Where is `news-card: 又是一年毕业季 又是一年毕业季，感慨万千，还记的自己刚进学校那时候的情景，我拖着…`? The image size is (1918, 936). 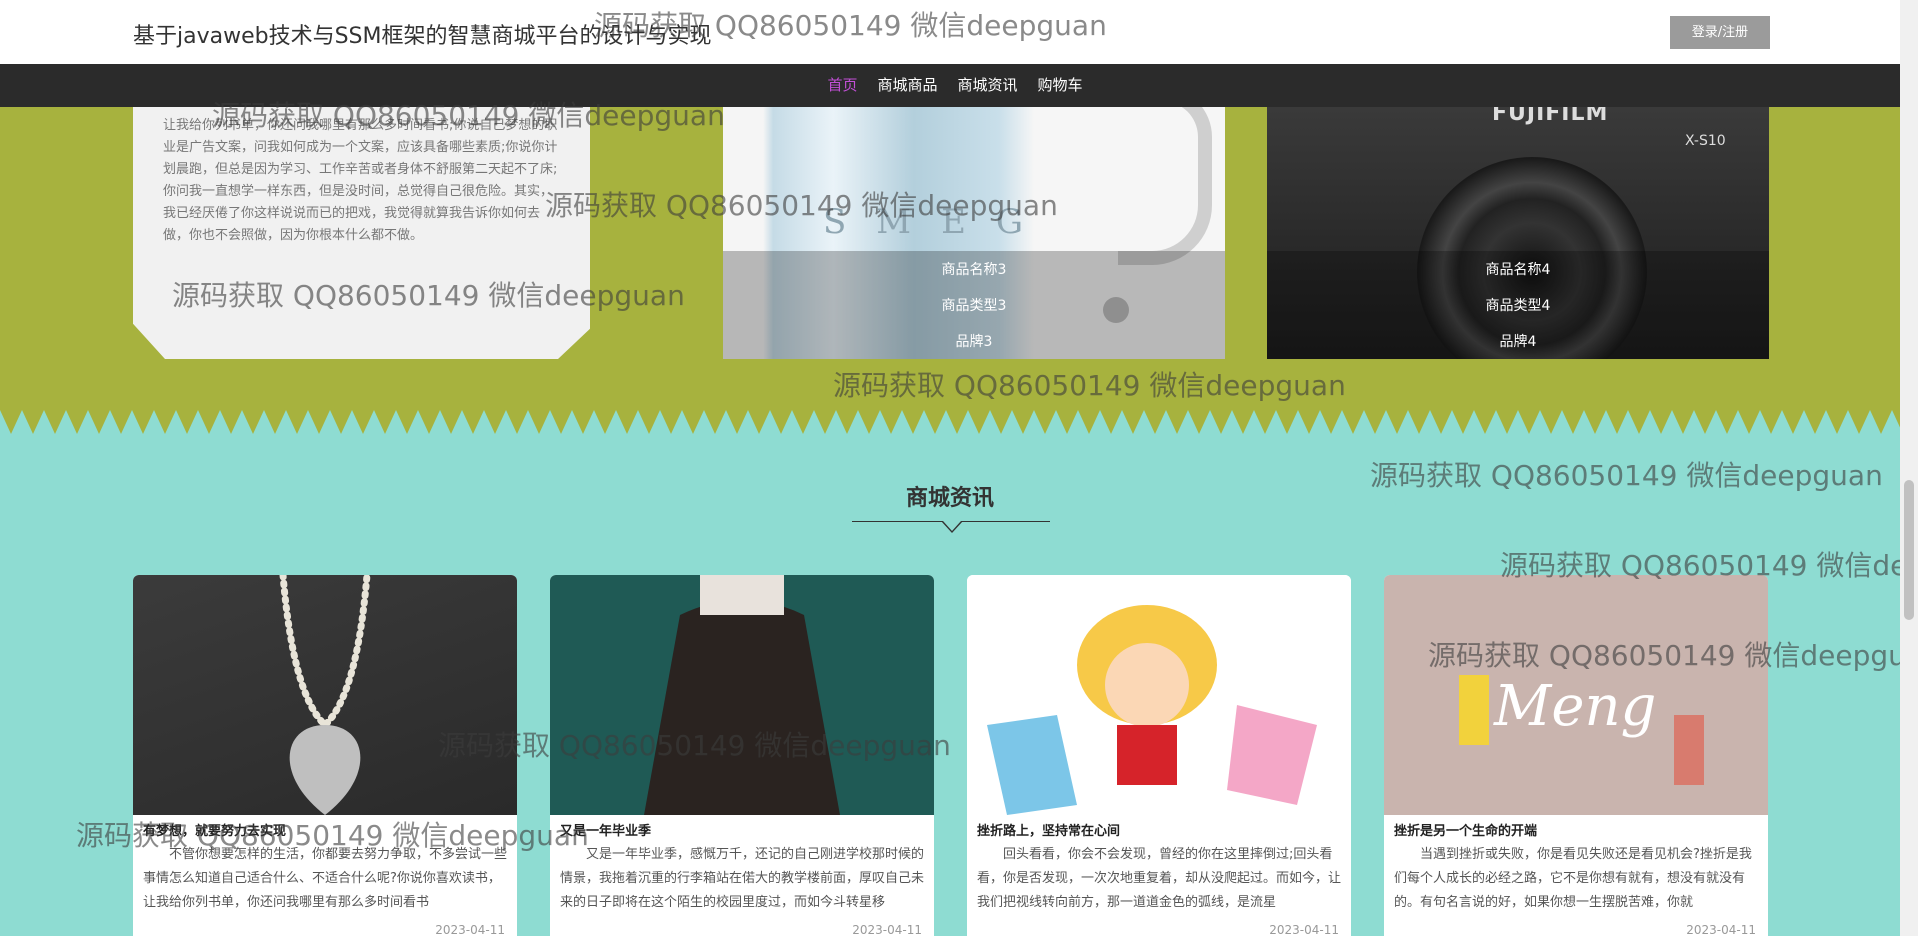
news-card: 又是一年毕业季 又是一年毕业季，感慨万千，还记的自己刚进学校那时候的情景，我拖着… is located at coordinates (742, 755).